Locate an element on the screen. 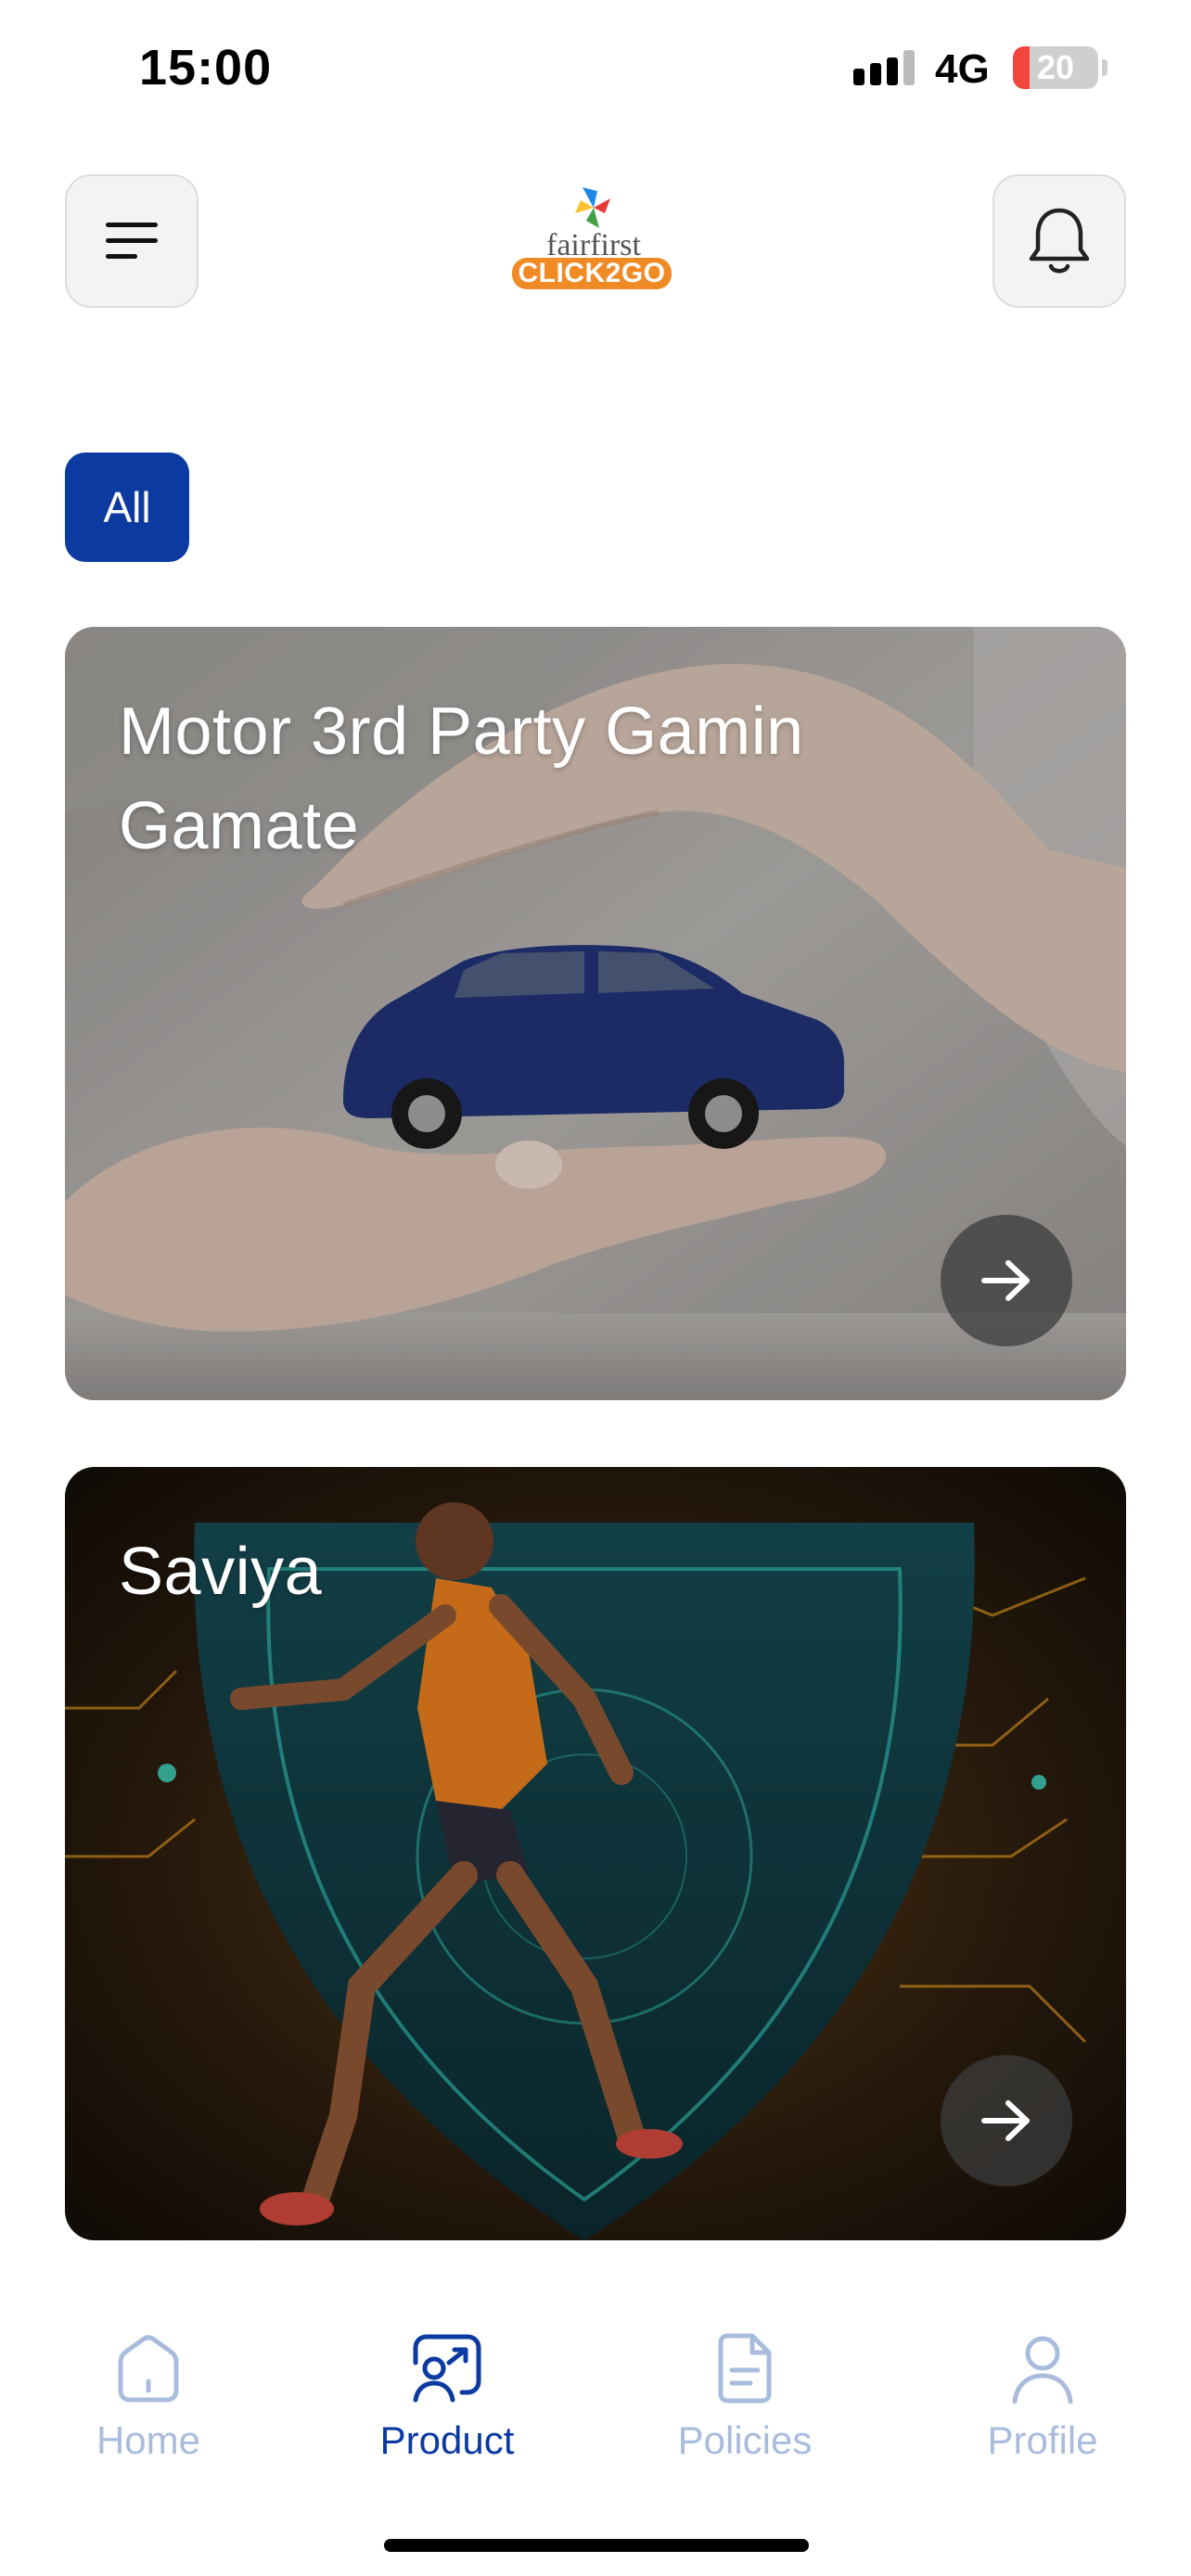 Image resolution: width=1191 pixels, height=2576 pixels. battery-level: 20 is located at coordinates (1055, 67).